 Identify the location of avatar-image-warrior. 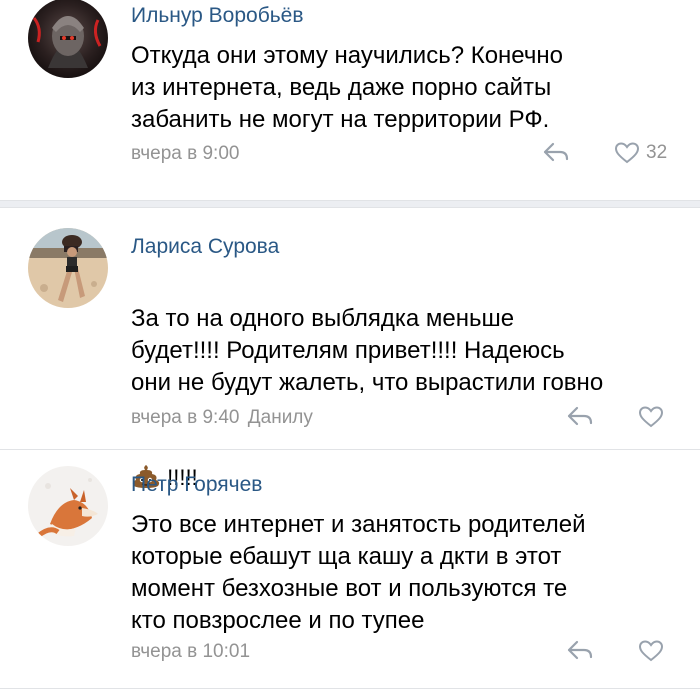
(68, 39).